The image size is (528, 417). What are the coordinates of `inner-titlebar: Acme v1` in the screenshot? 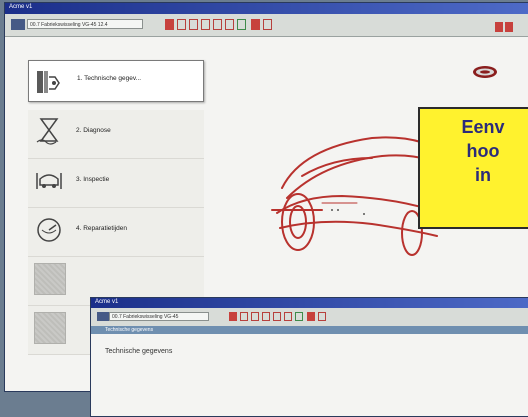 It's located at (309, 303).